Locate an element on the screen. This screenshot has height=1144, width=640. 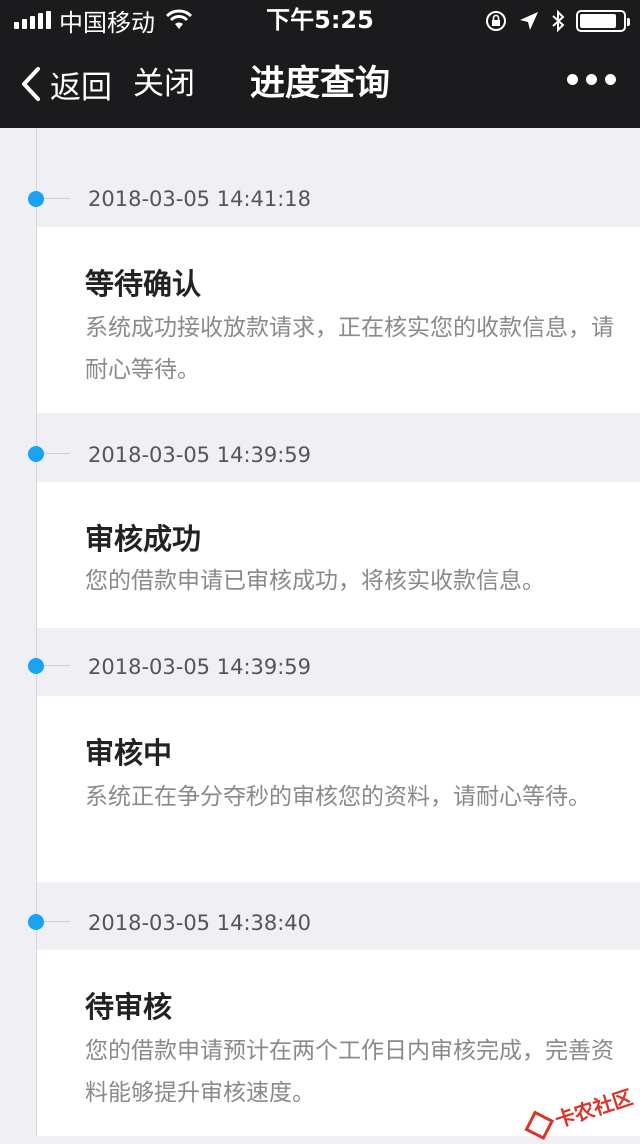
entry-description: 系统成功接收放款请求，正在核实您的收款信息，请耐心等待。 is located at coordinates (349, 349).